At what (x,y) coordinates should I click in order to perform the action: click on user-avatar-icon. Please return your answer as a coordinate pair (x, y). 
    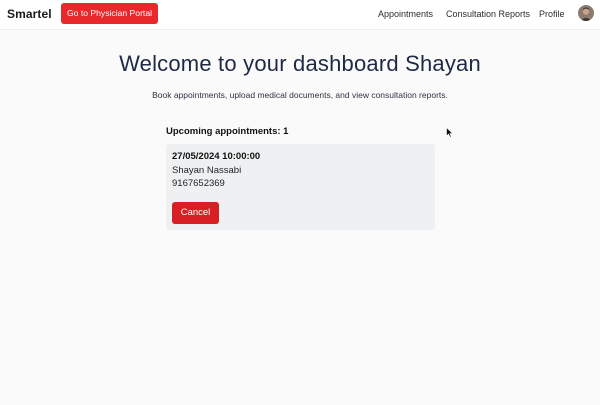
    Looking at the image, I should click on (586, 13).